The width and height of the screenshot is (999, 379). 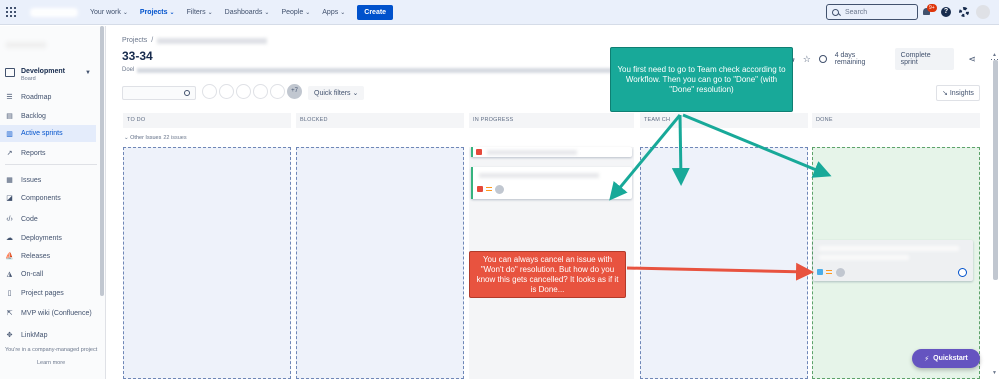 I want to click on arrow-to-in-progress, so click(x=645, y=157).